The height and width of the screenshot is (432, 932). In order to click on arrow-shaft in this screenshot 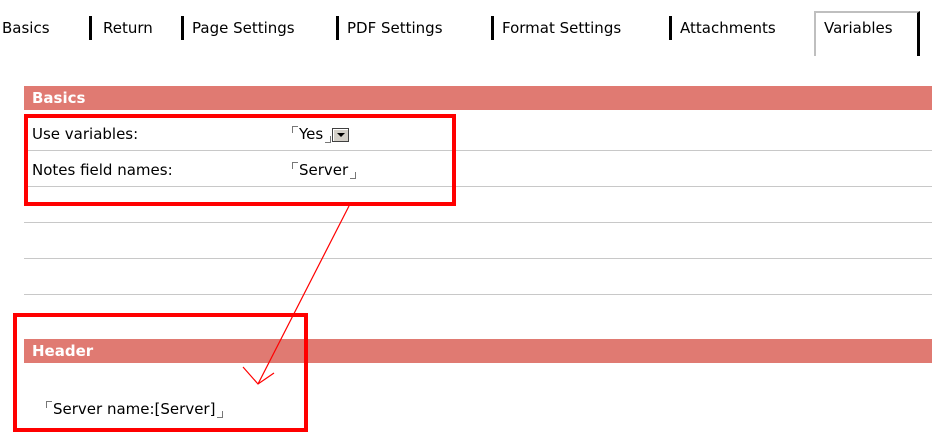, I will do `click(303, 295)`.